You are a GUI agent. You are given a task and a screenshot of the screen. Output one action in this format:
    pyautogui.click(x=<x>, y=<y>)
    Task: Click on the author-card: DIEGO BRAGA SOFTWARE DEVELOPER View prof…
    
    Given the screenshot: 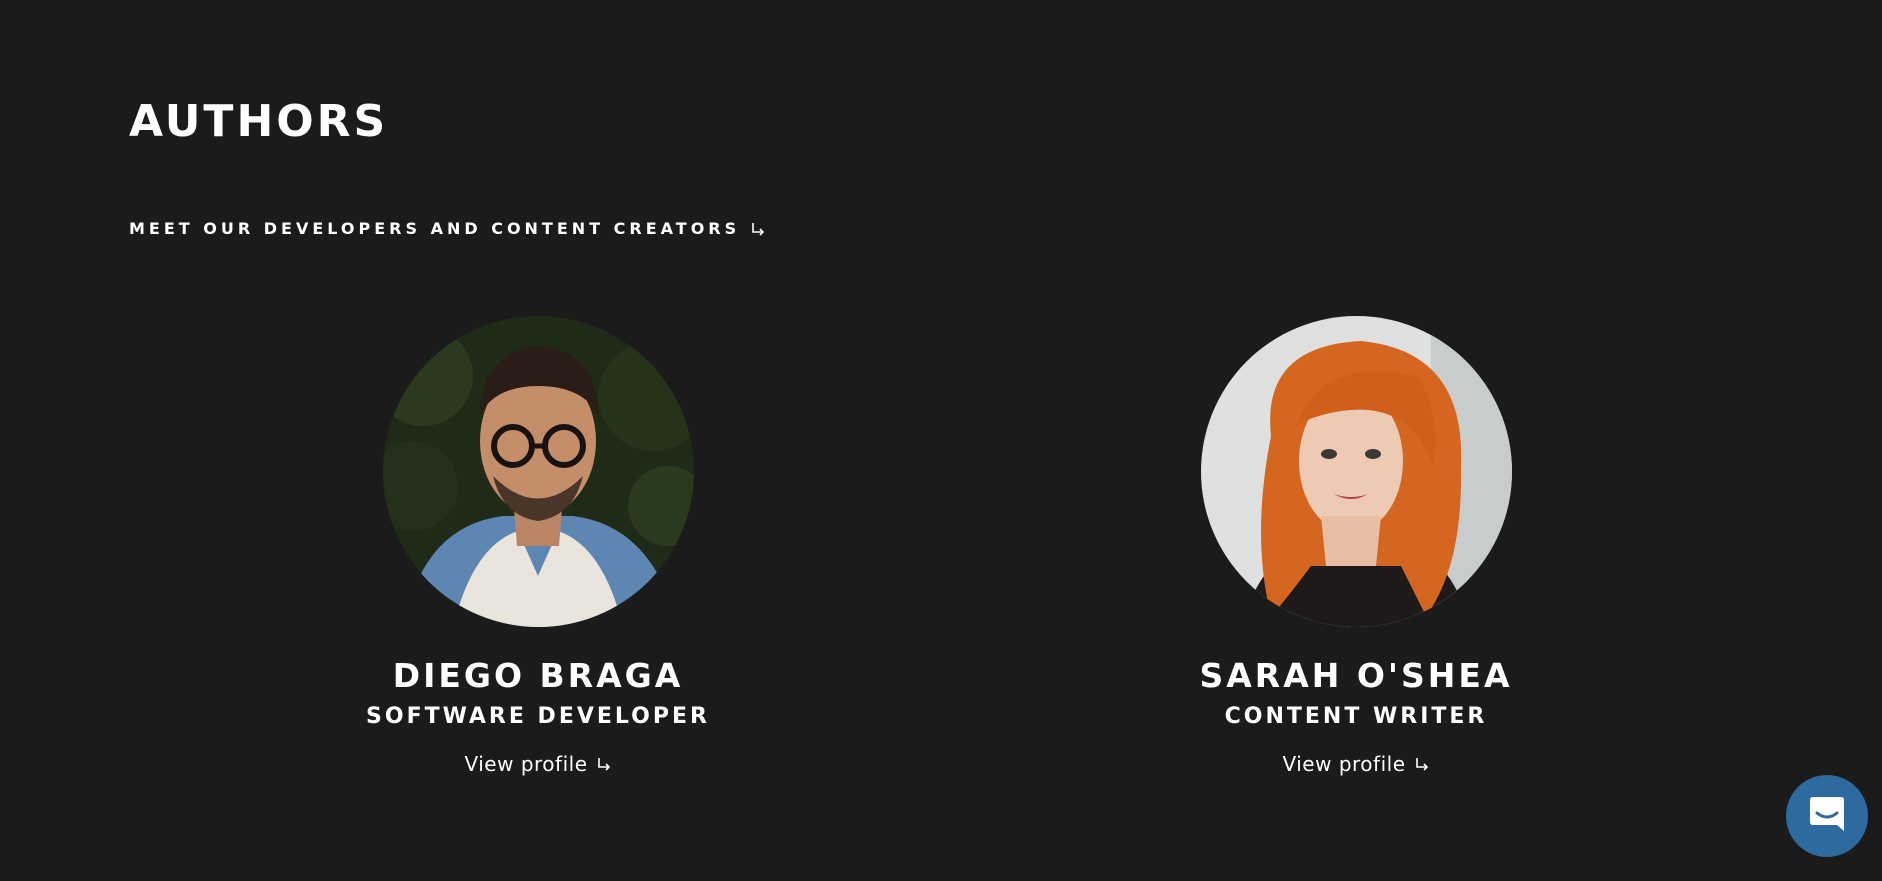 What is the action you would take?
    pyautogui.click(x=538, y=545)
    